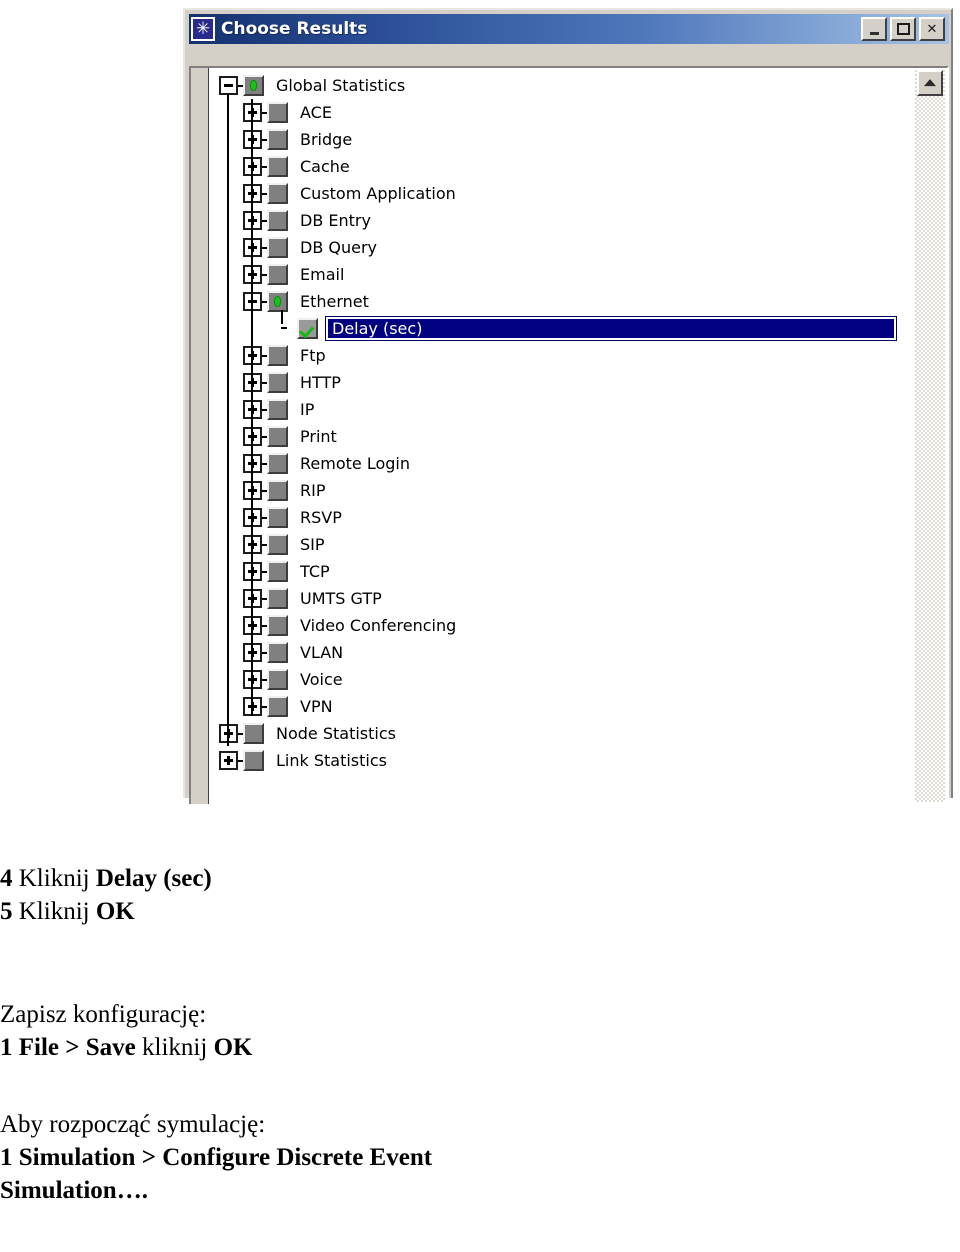 This screenshot has height=1252, width=960. I want to click on simulation-step-line-a: 1 Simulation > Configure Discrete Event, so click(280, 1157).